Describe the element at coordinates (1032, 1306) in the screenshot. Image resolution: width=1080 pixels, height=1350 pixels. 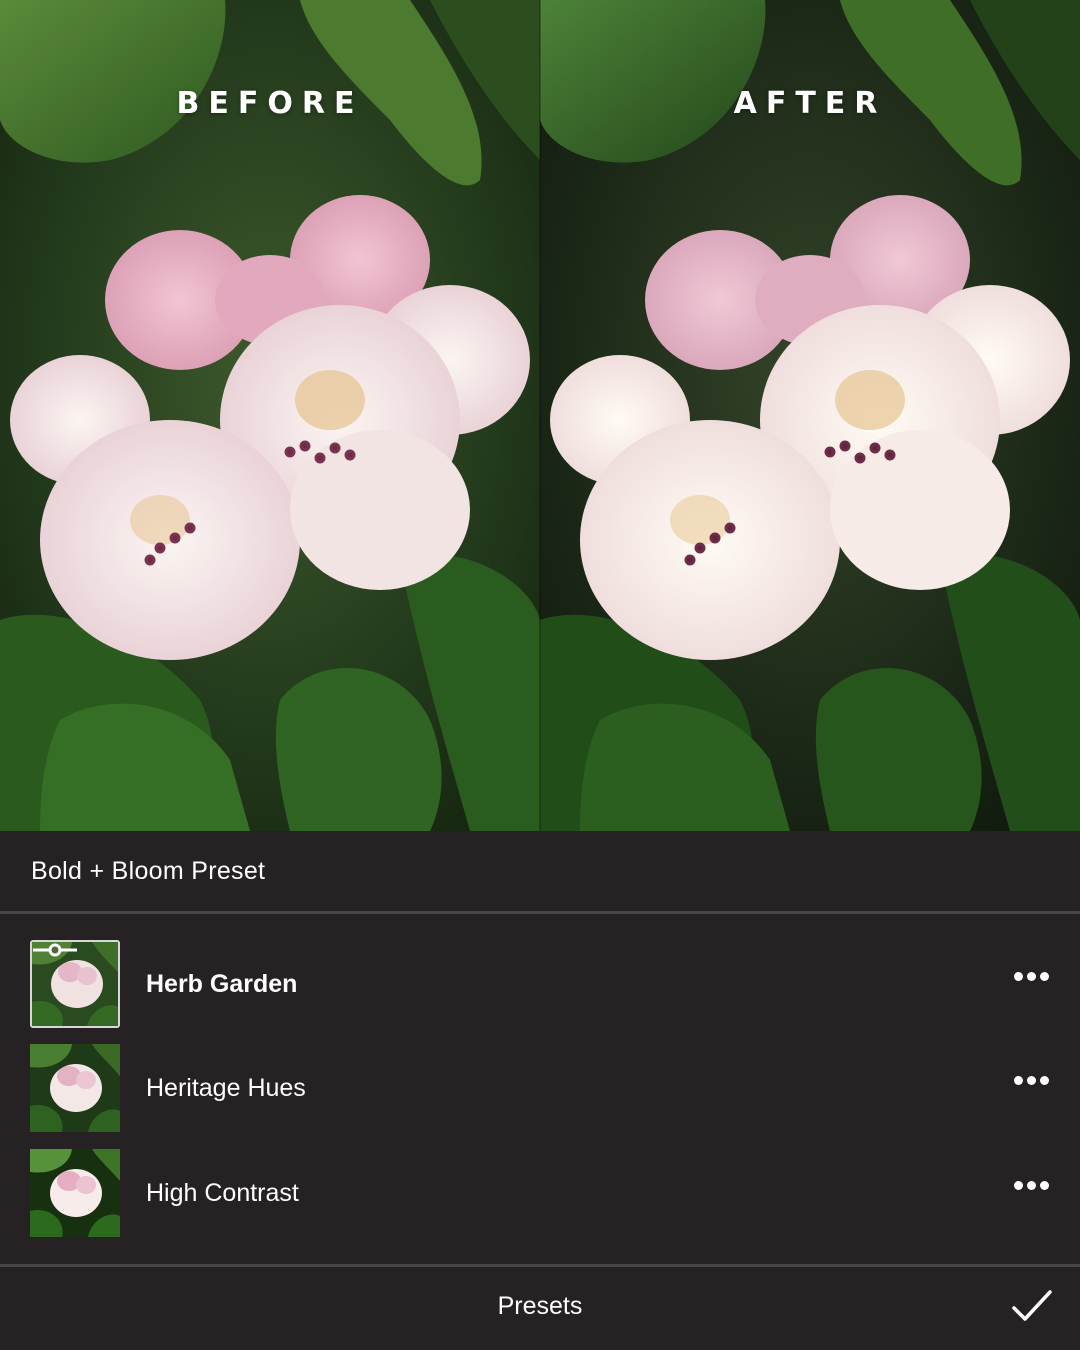
I see `checkmark-icon` at that location.